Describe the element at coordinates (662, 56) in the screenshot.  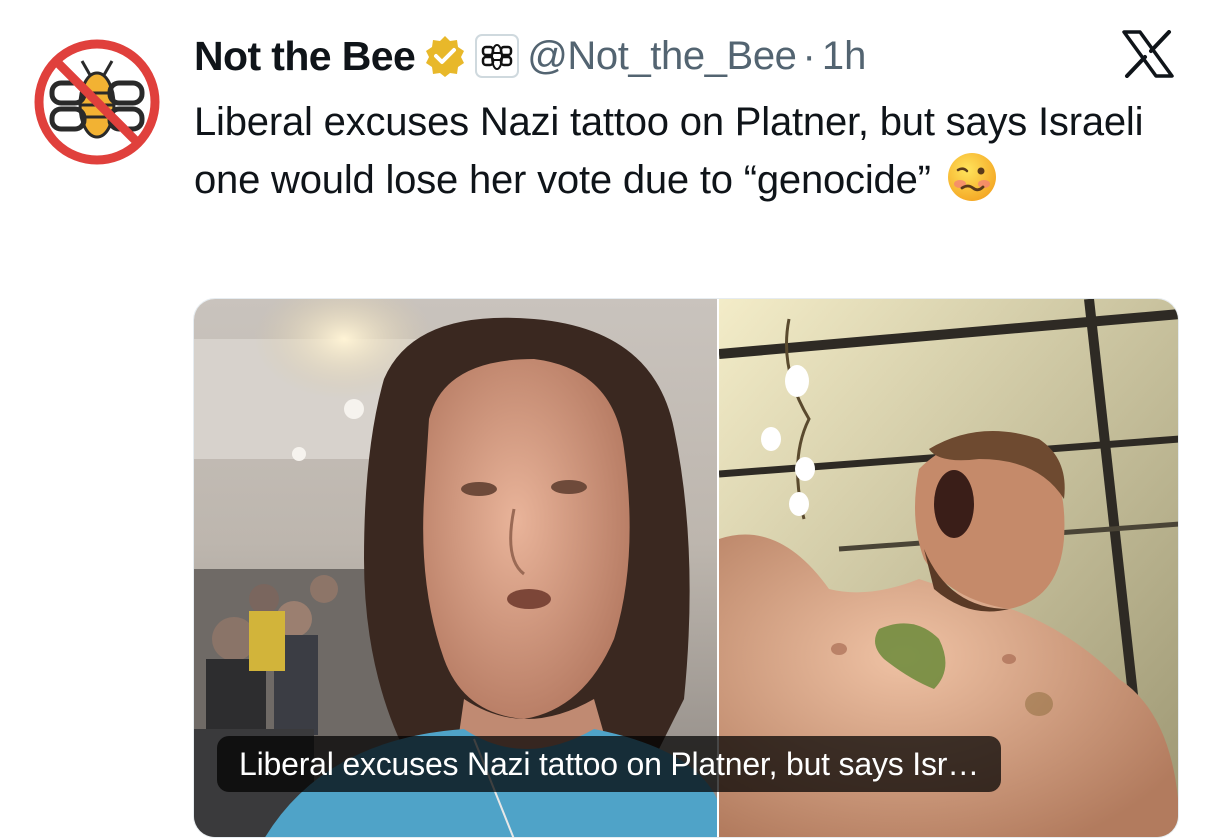
I see `account-handle: @Not_the_Bee` at that location.